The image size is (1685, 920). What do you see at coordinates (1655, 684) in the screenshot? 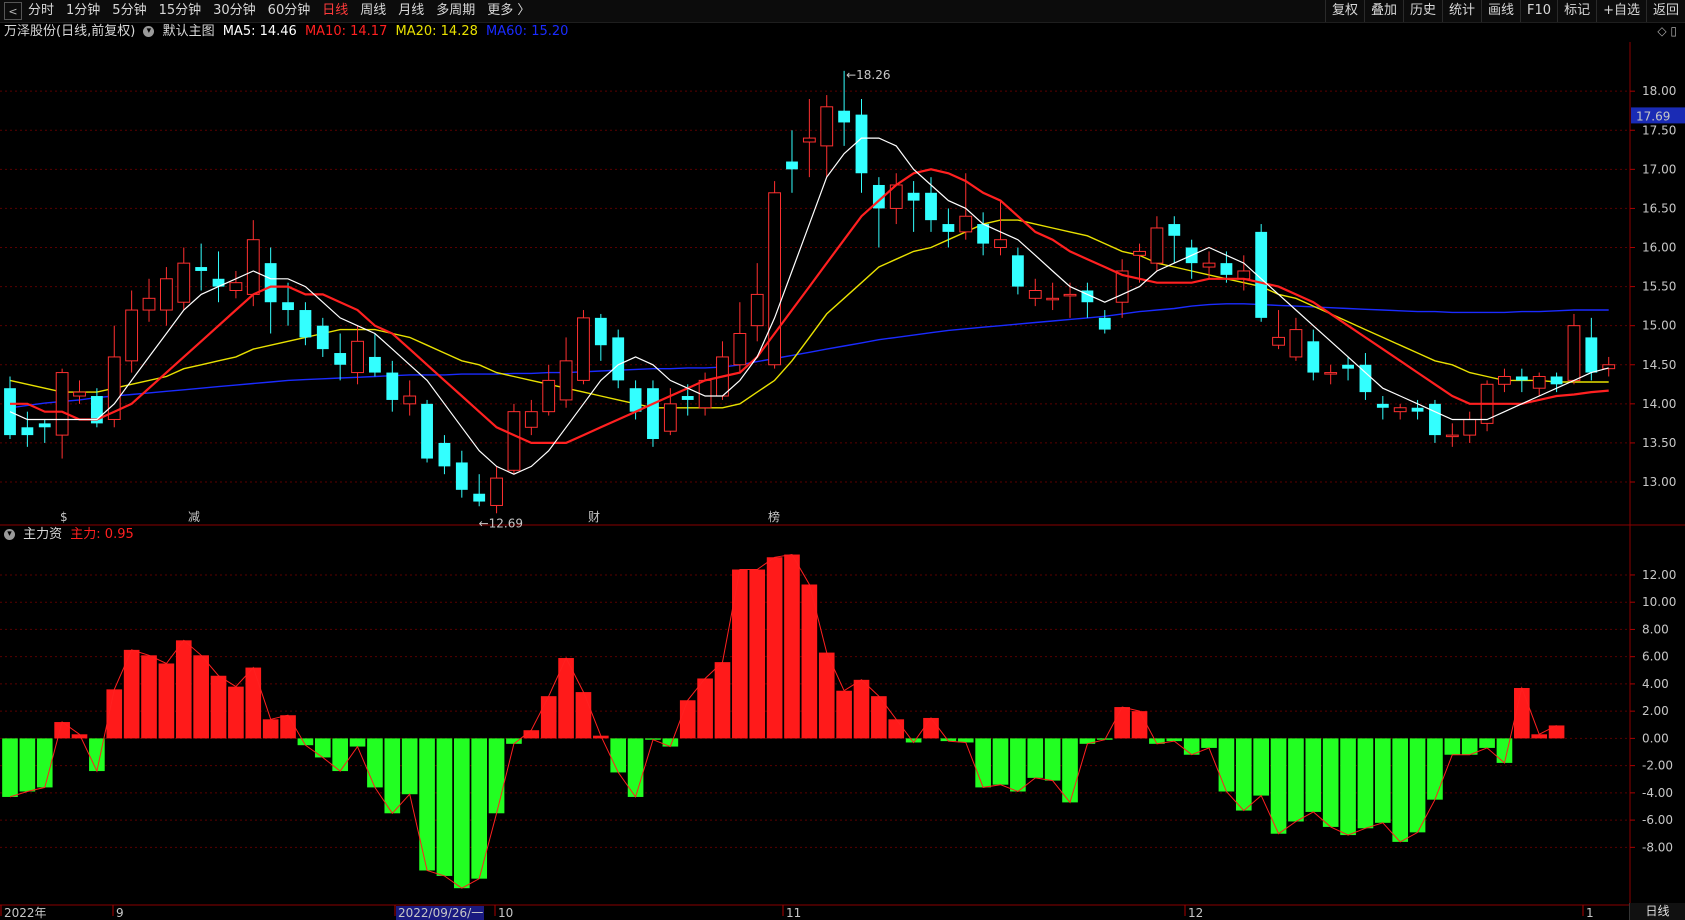
I see `indicator-tick-label: 4.00` at bounding box center [1655, 684].